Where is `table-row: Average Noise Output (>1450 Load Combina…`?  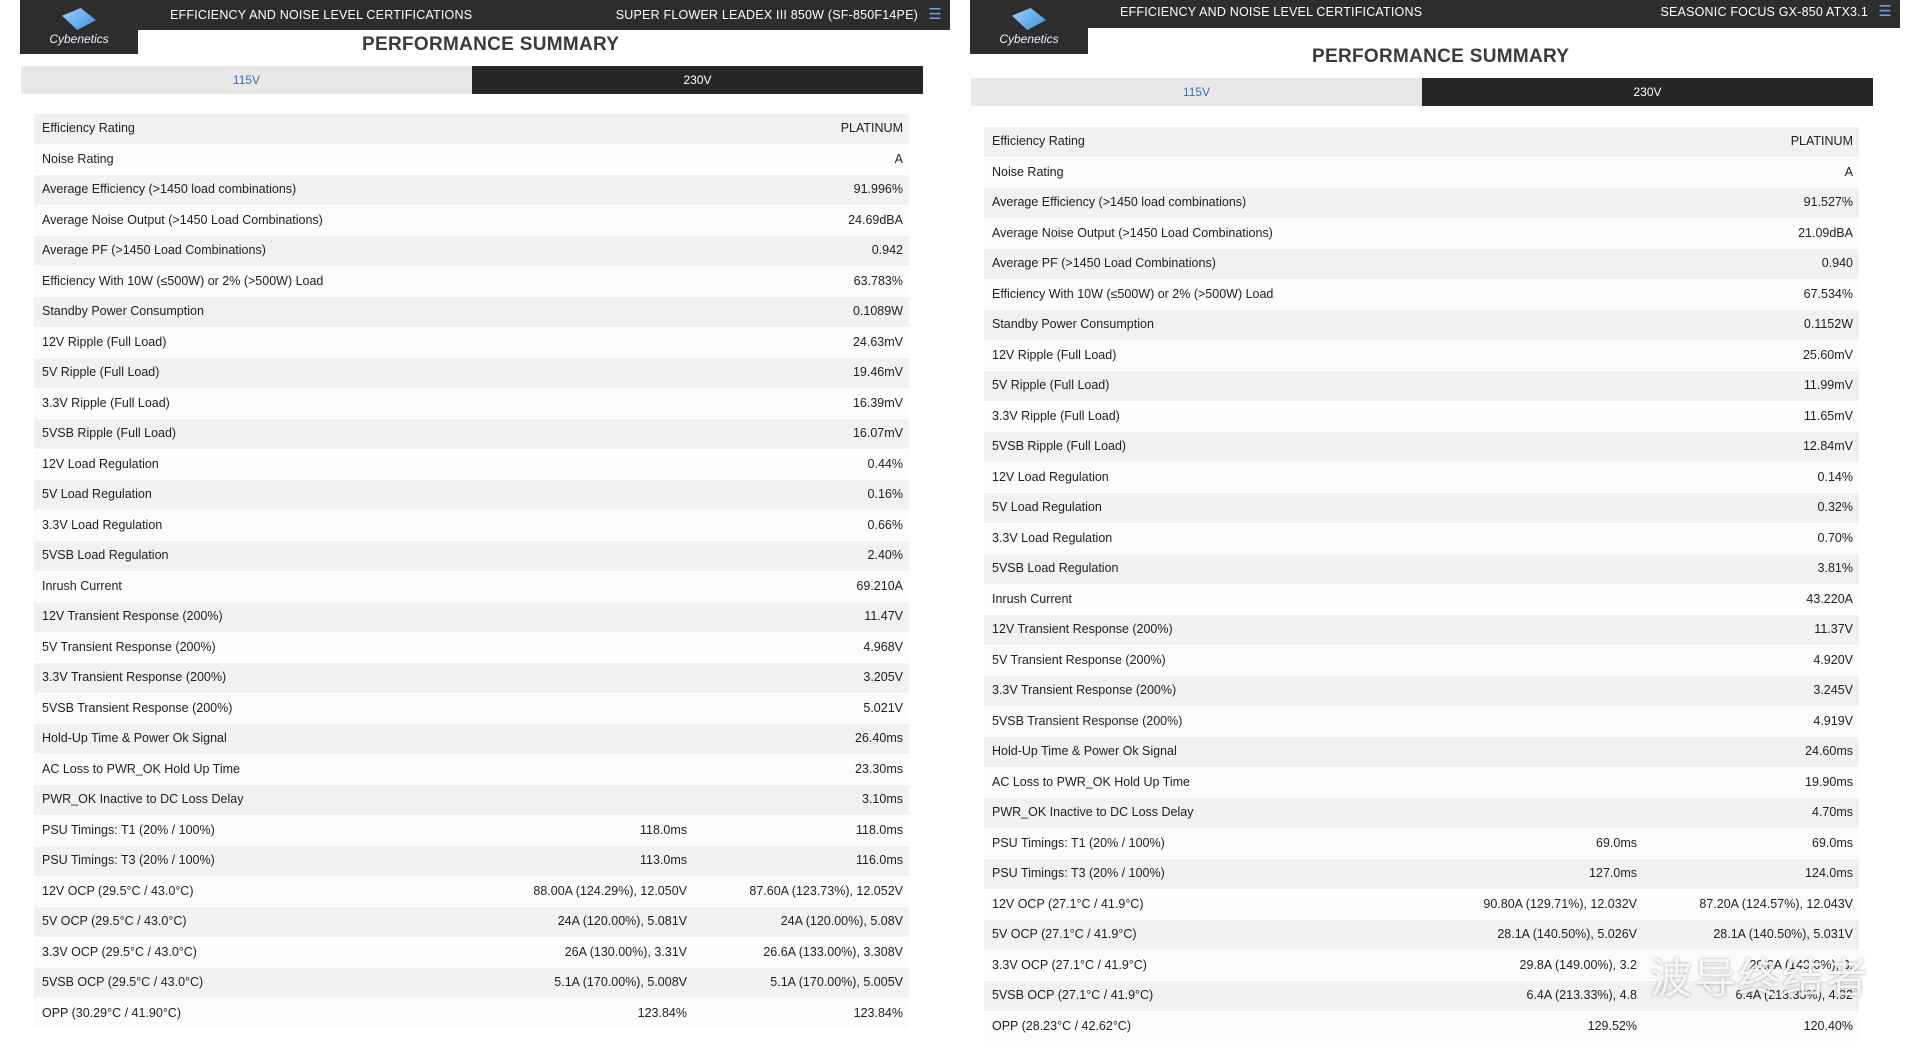 table-row: Average Noise Output (>1450 Load Combina… is located at coordinates (471, 221).